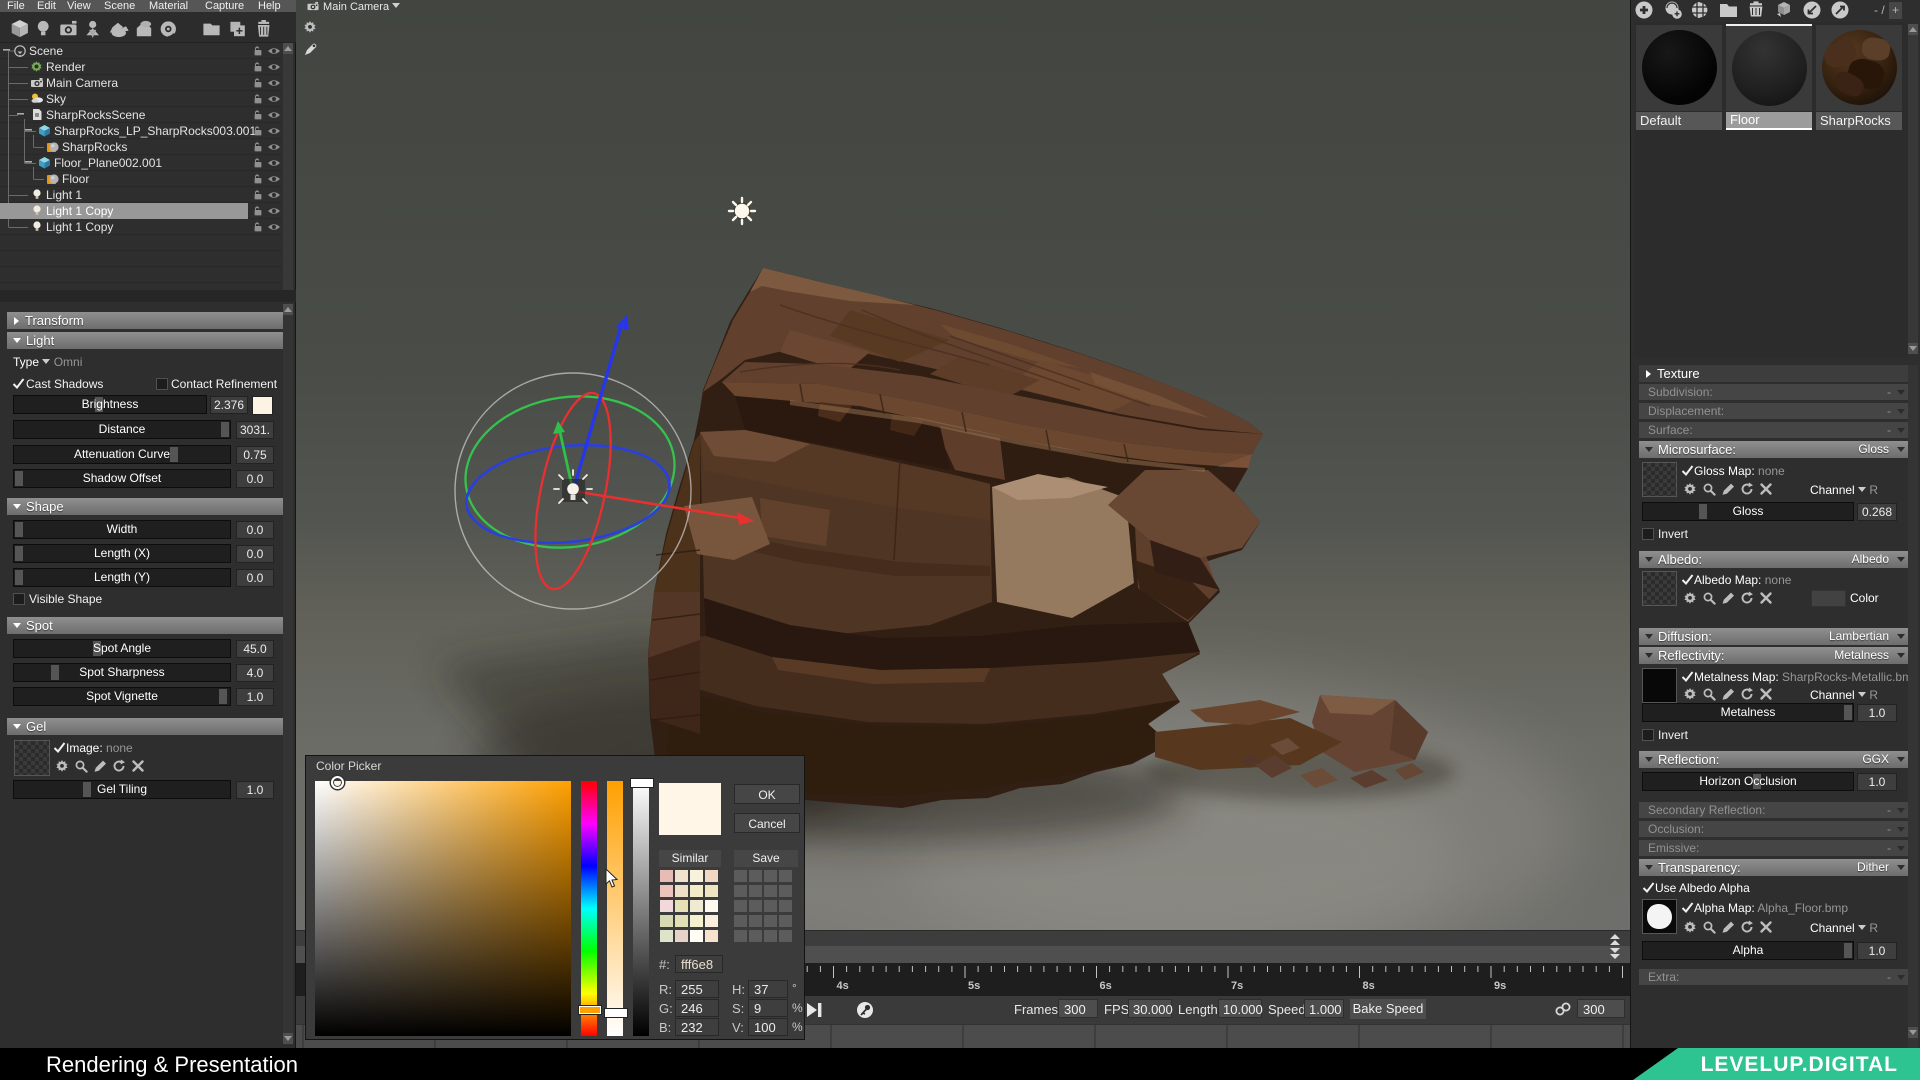 The image size is (1920, 1080). I want to click on svg-text: 8s, so click(1369, 986).